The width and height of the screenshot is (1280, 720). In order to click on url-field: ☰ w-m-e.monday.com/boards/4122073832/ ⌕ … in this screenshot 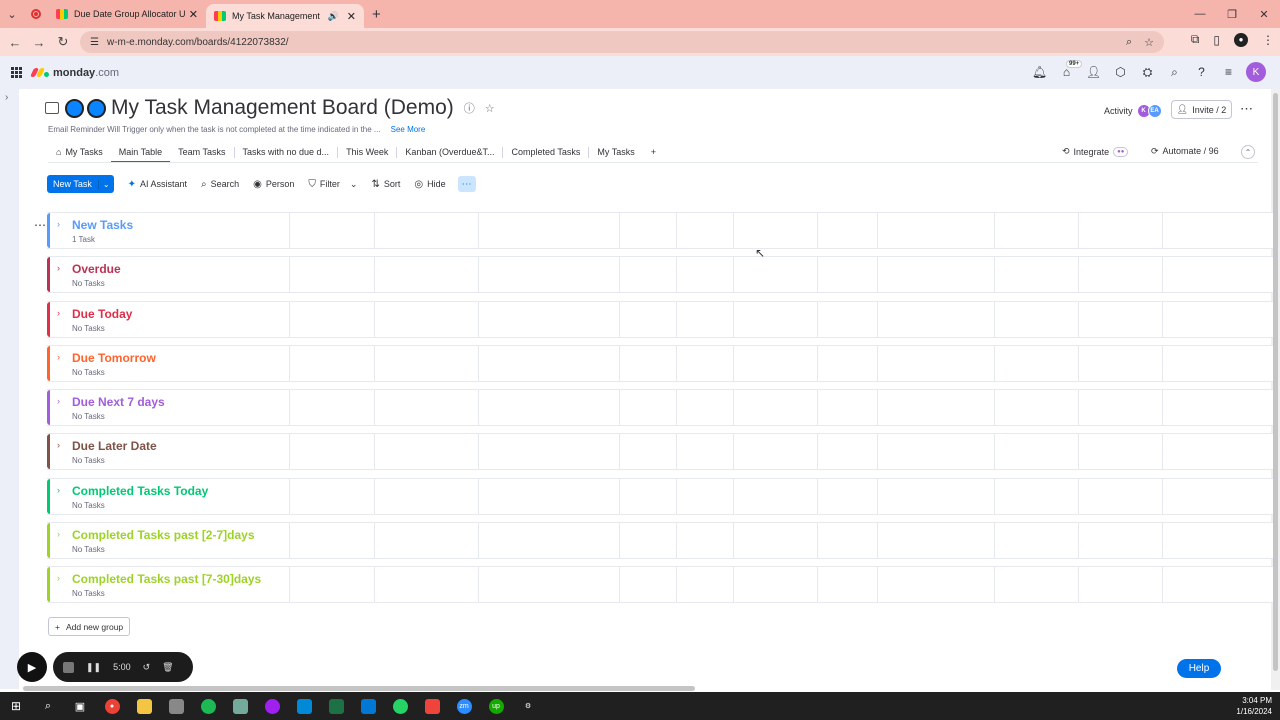, I will do `click(622, 42)`.